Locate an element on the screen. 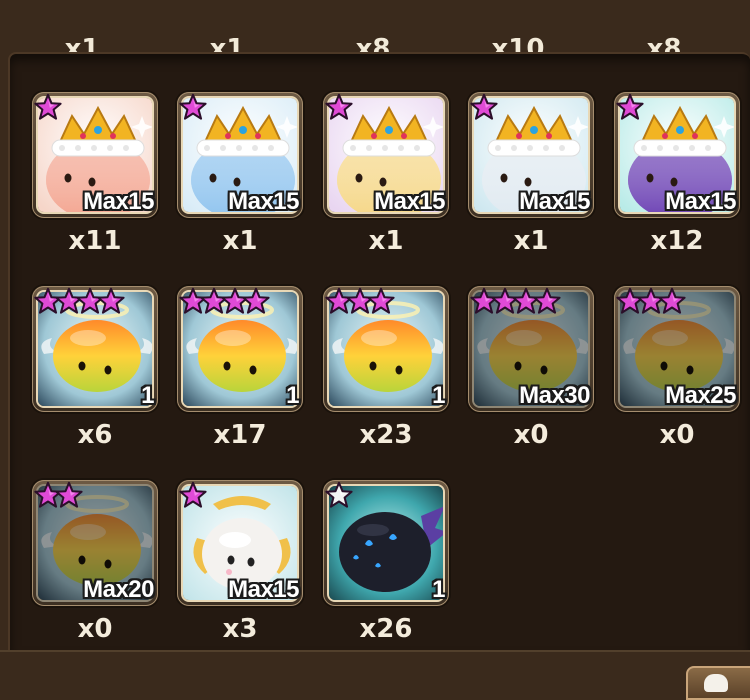  monster-slot: Max25 x0 is located at coordinates (677, 371).